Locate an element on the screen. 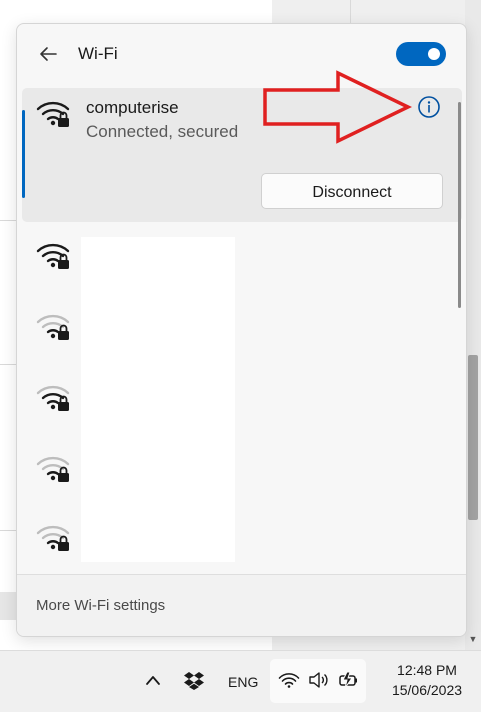 This screenshot has width=481, height=712. network-status: Connected, secured is located at coordinates (162, 131).